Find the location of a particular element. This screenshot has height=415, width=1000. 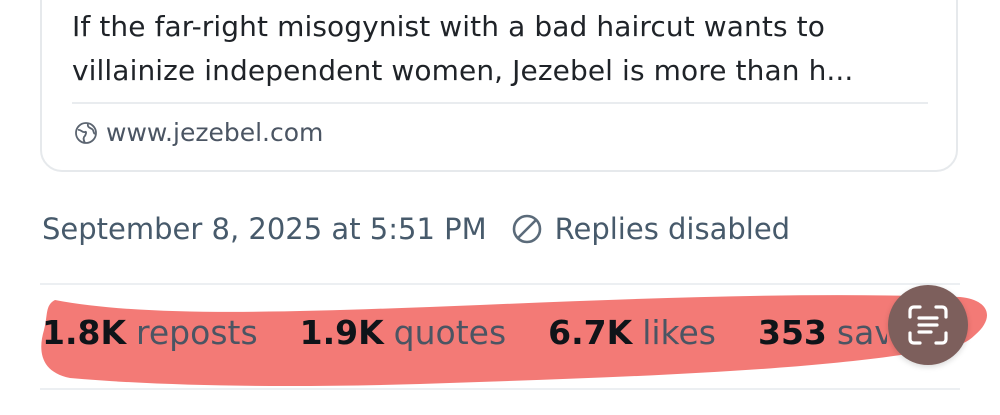

ban-icon is located at coordinates (527, 229).